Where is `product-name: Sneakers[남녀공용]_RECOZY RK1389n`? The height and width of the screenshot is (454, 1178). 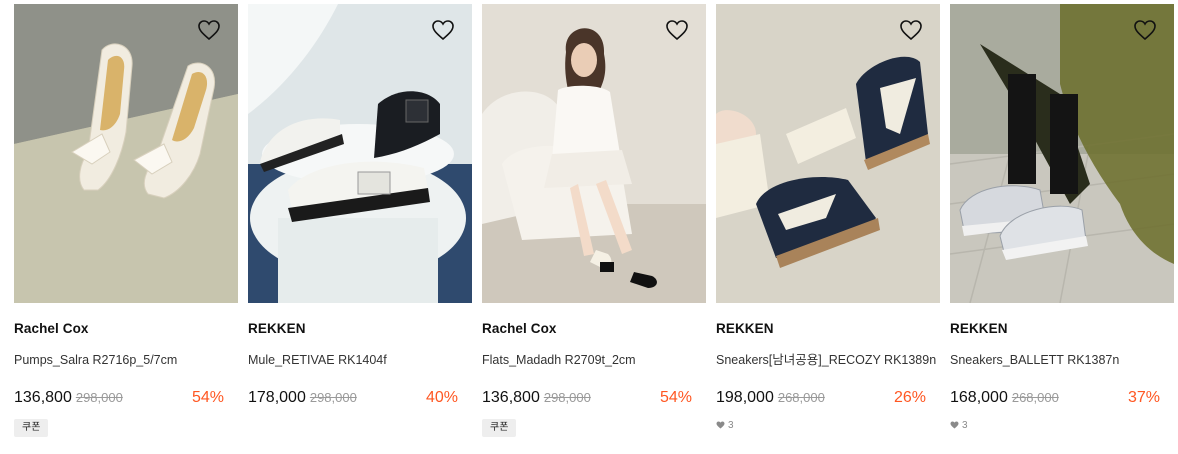 product-name: Sneakers[남녀공용]_RECOZY RK1389n is located at coordinates (828, 360).